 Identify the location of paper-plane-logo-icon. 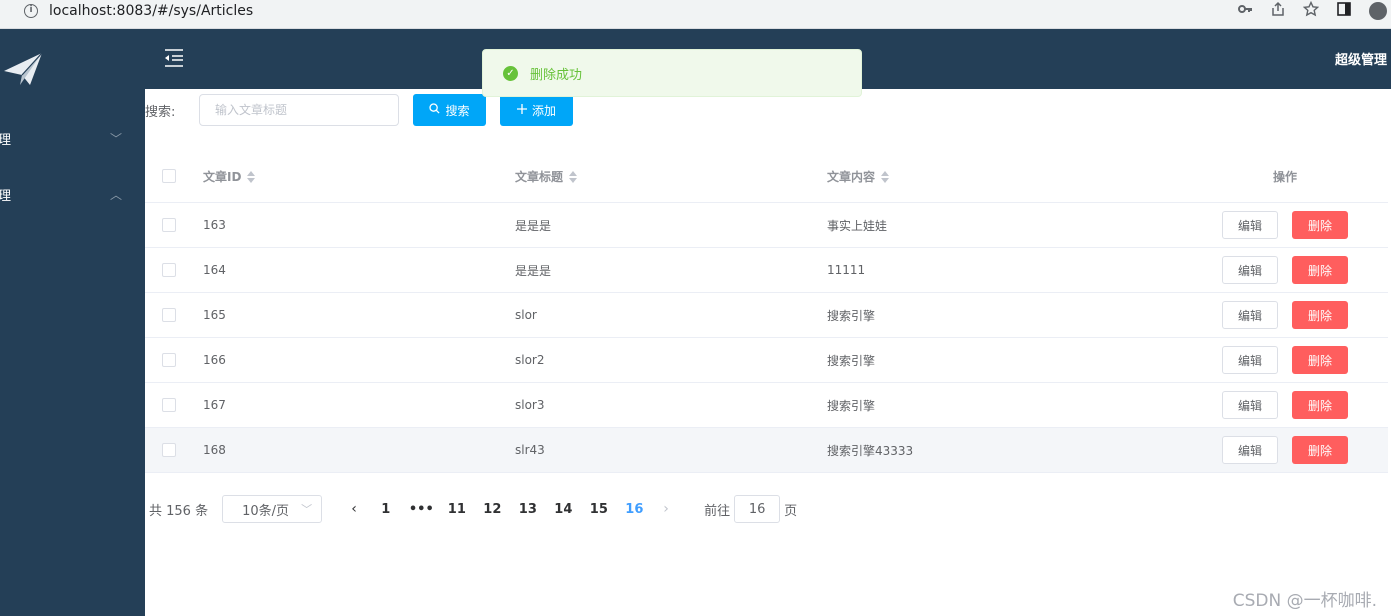
(24, 70).